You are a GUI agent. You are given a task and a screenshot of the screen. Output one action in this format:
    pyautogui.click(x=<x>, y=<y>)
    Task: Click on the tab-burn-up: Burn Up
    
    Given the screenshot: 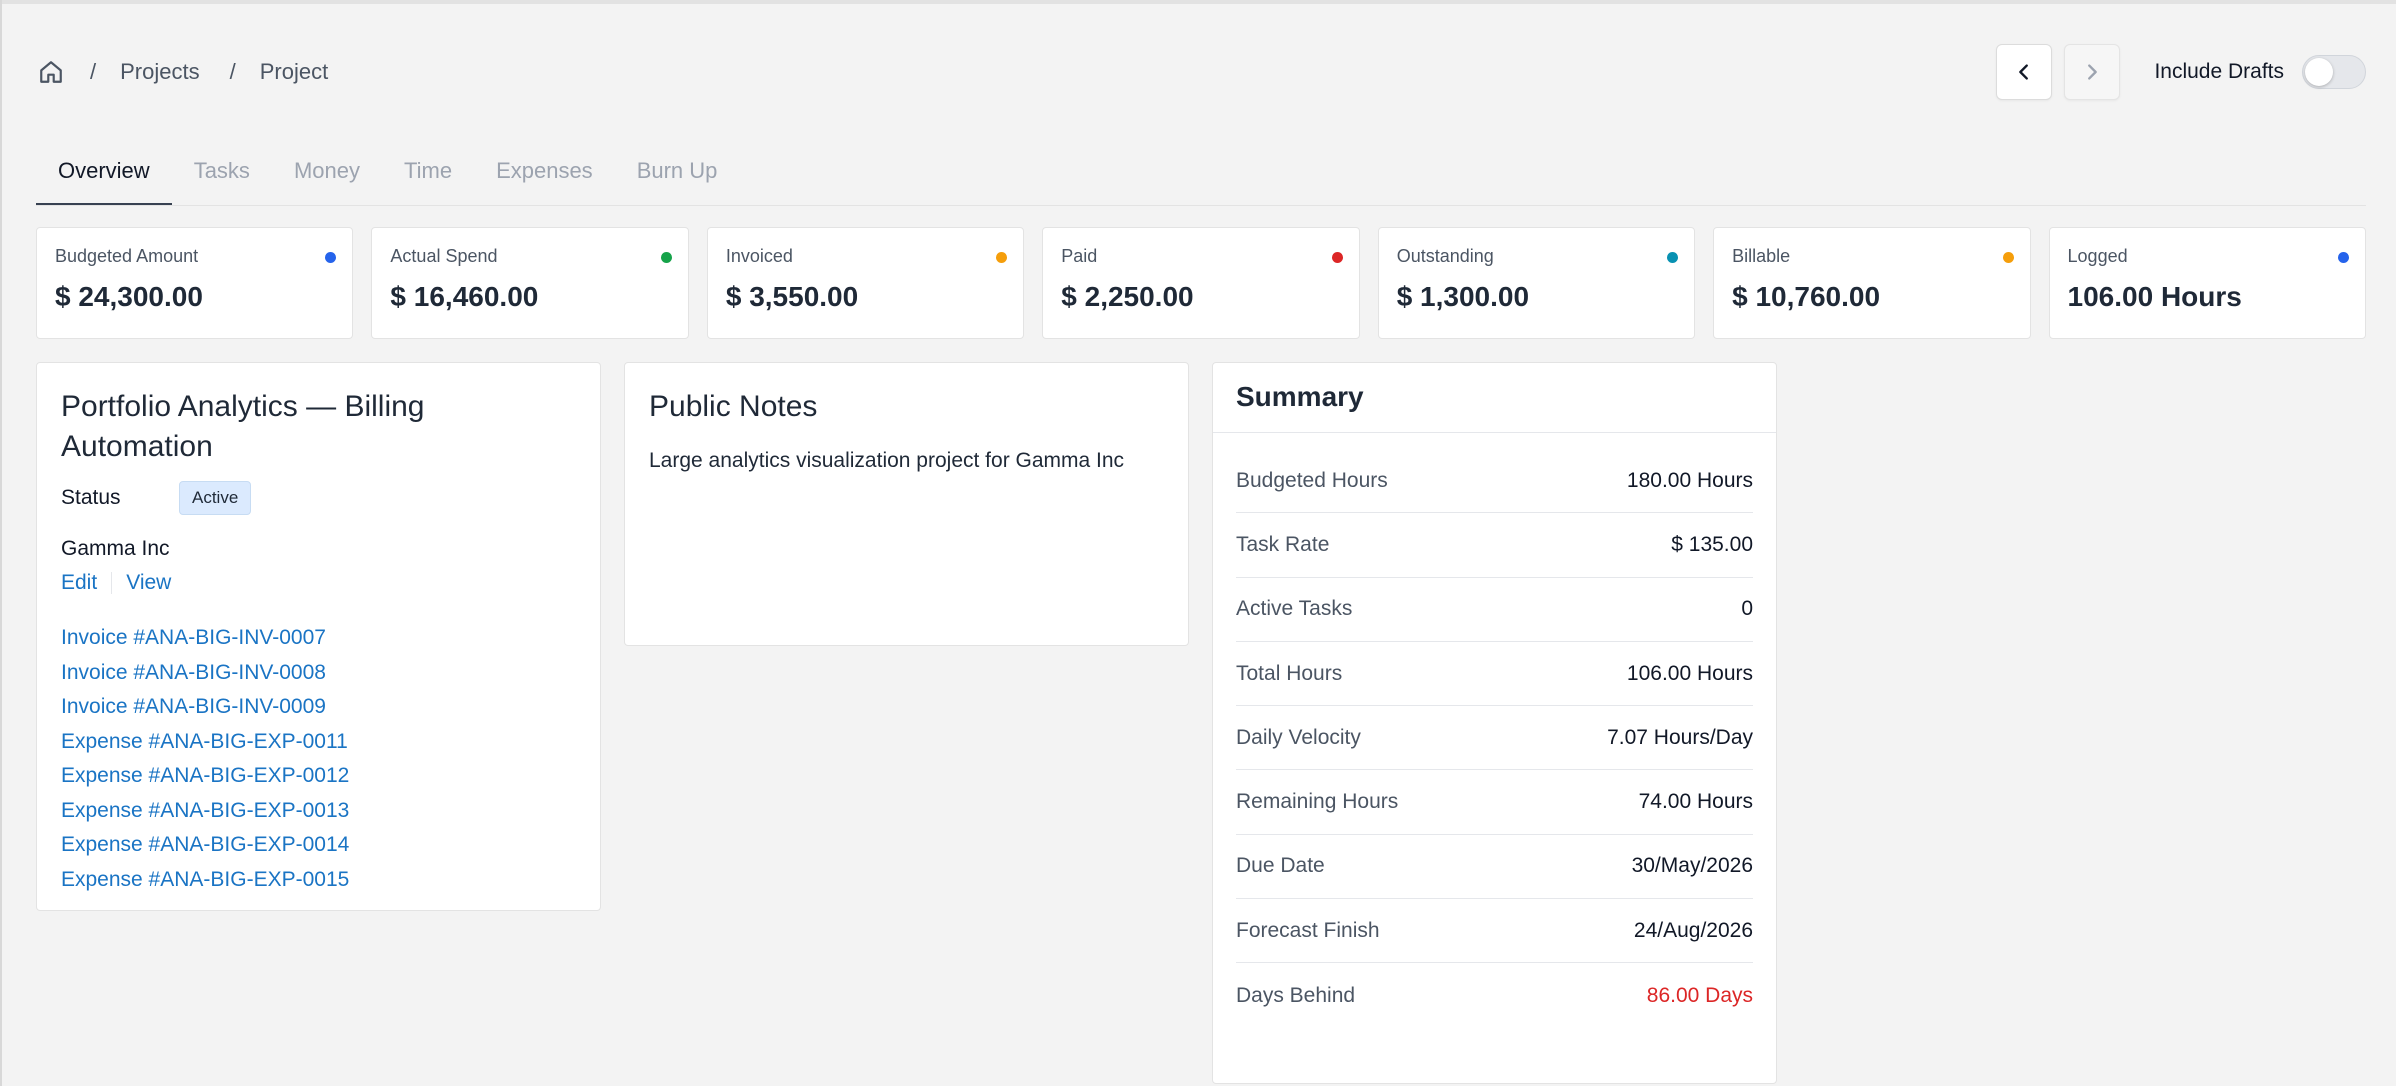 What is the action you would take?
    pyautogui.click(x=677, y=175)
    